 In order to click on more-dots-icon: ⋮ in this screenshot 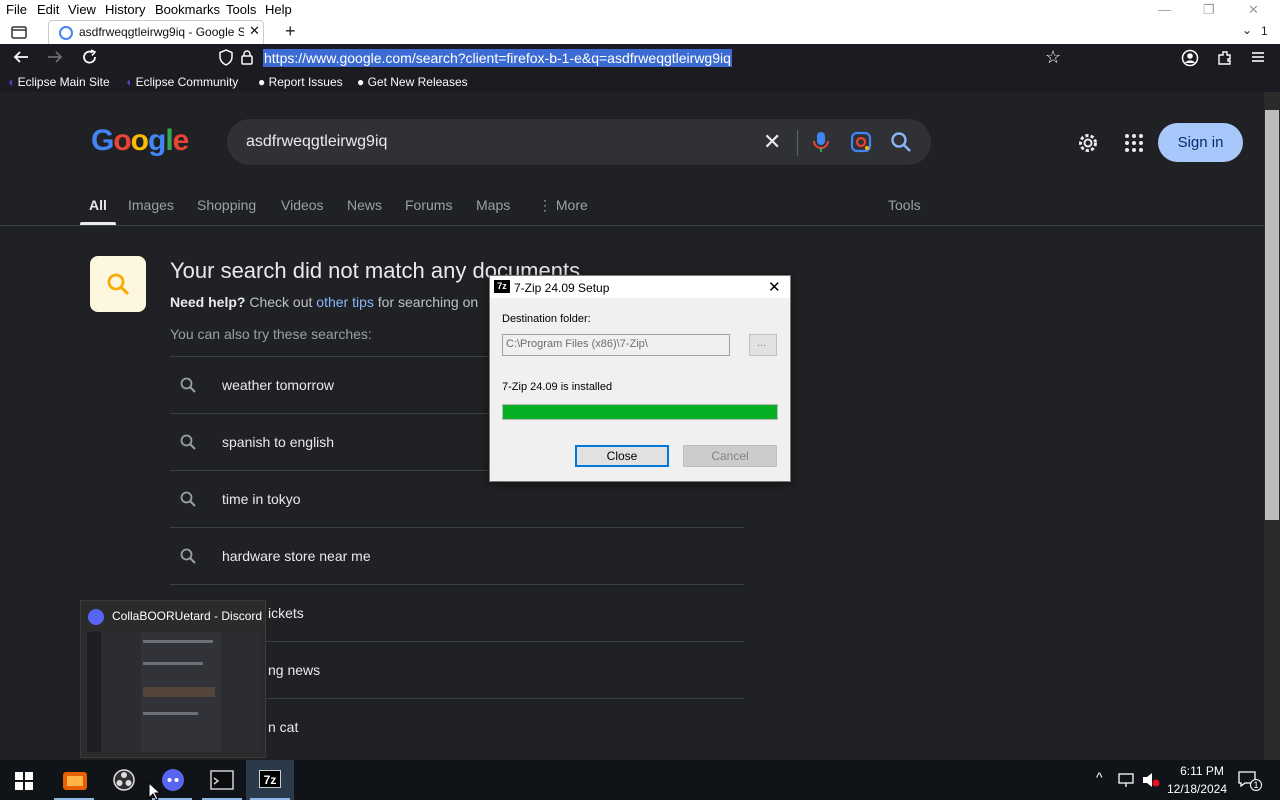, I will do `click(545, 205)`.